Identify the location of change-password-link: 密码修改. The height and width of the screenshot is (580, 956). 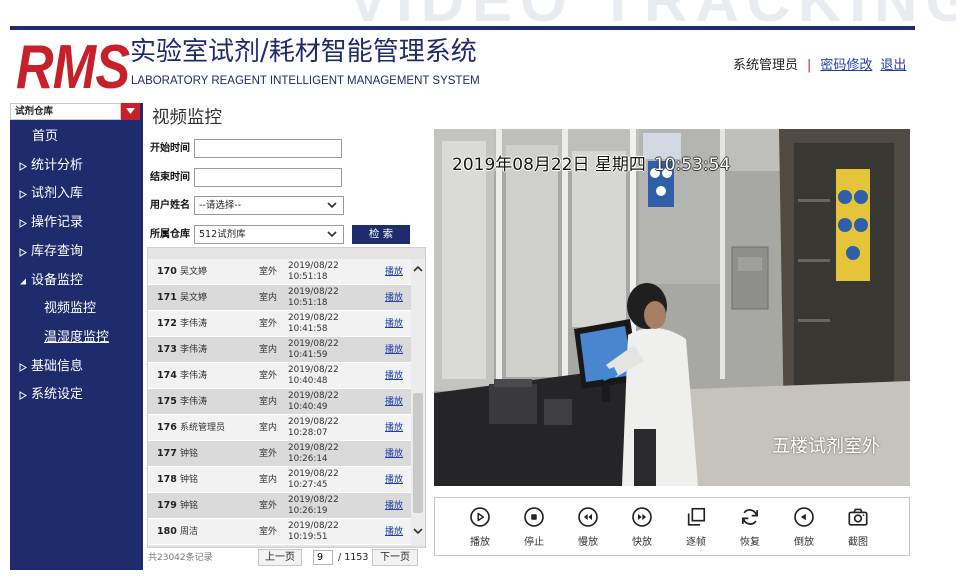
(846, 65).